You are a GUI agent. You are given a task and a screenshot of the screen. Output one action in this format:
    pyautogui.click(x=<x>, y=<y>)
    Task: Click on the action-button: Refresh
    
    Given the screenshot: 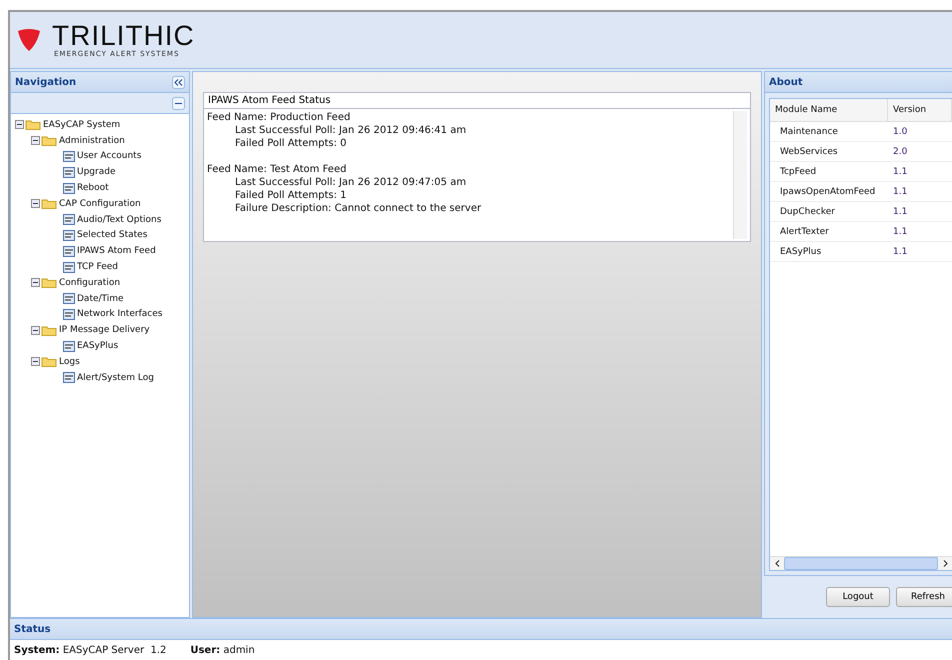 What is the action you would take?
    pyautogui.click(x=924, y=597)
    